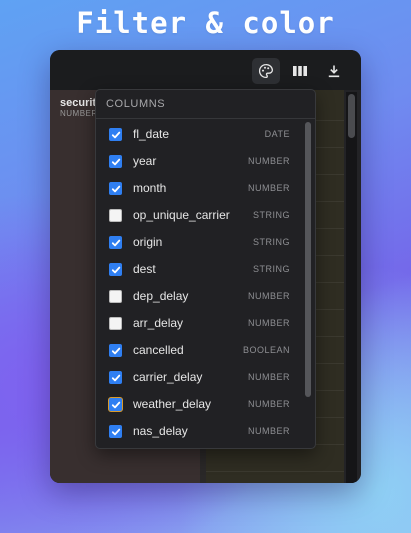 Image resolution: width=411 pixels, height=533 pixels. Describe the element at coordinates (198, 241) in the screenshot. I see `column-item-origin: origin STRING` at that location.